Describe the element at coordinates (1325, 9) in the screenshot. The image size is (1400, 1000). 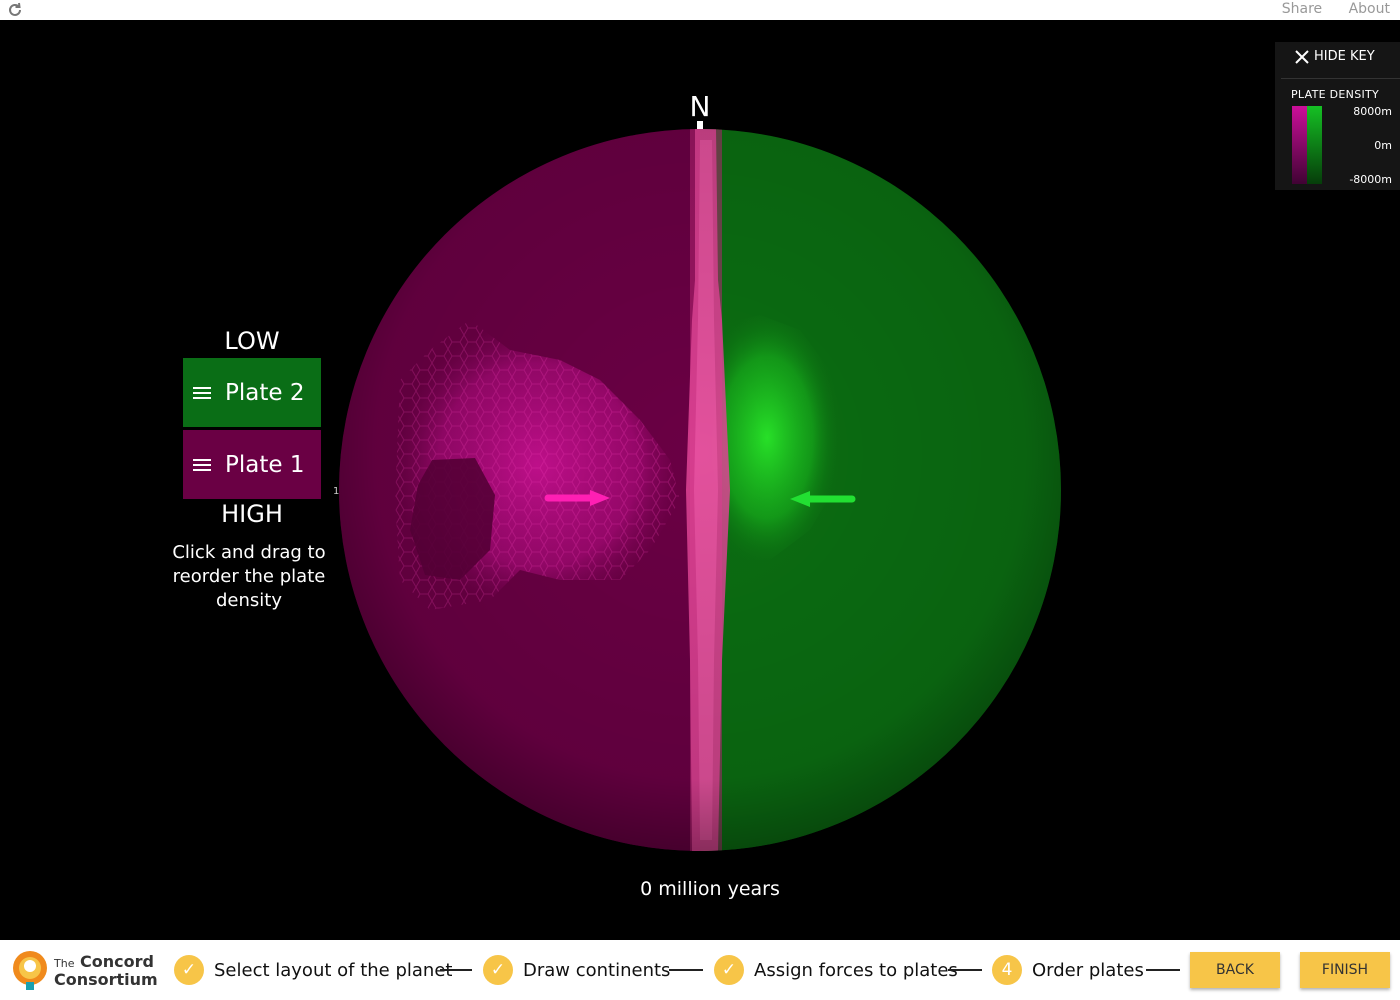
I see `top-links: Share About` at that location.